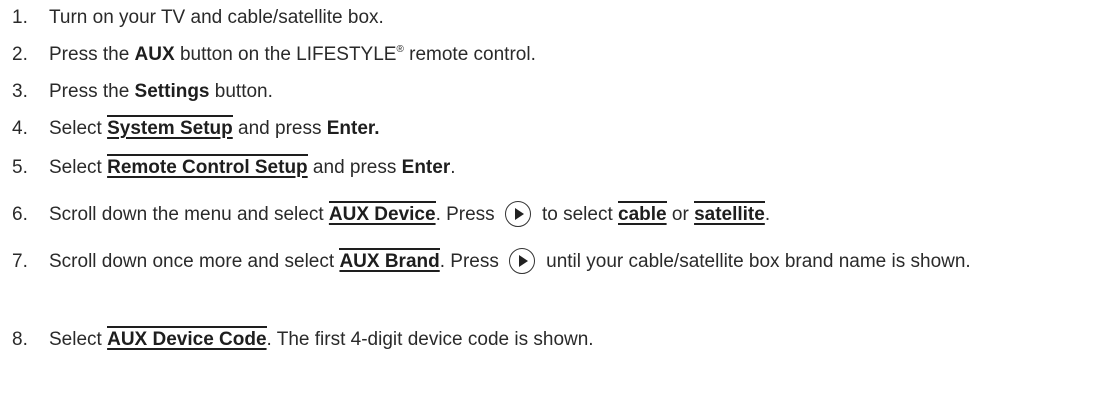 The width and height of the screenshot is (1108, 405). I want to click on step-text: Press the Settings button., so click(161, 92).